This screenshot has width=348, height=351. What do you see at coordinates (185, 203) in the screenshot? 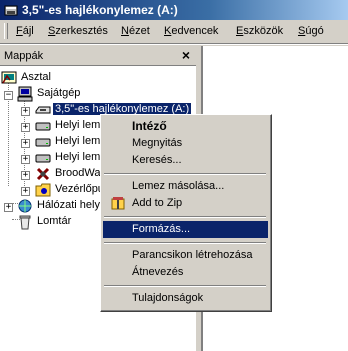
I see `menu-item-add-zip: Add to Zip` at bounding box center [185, 203].